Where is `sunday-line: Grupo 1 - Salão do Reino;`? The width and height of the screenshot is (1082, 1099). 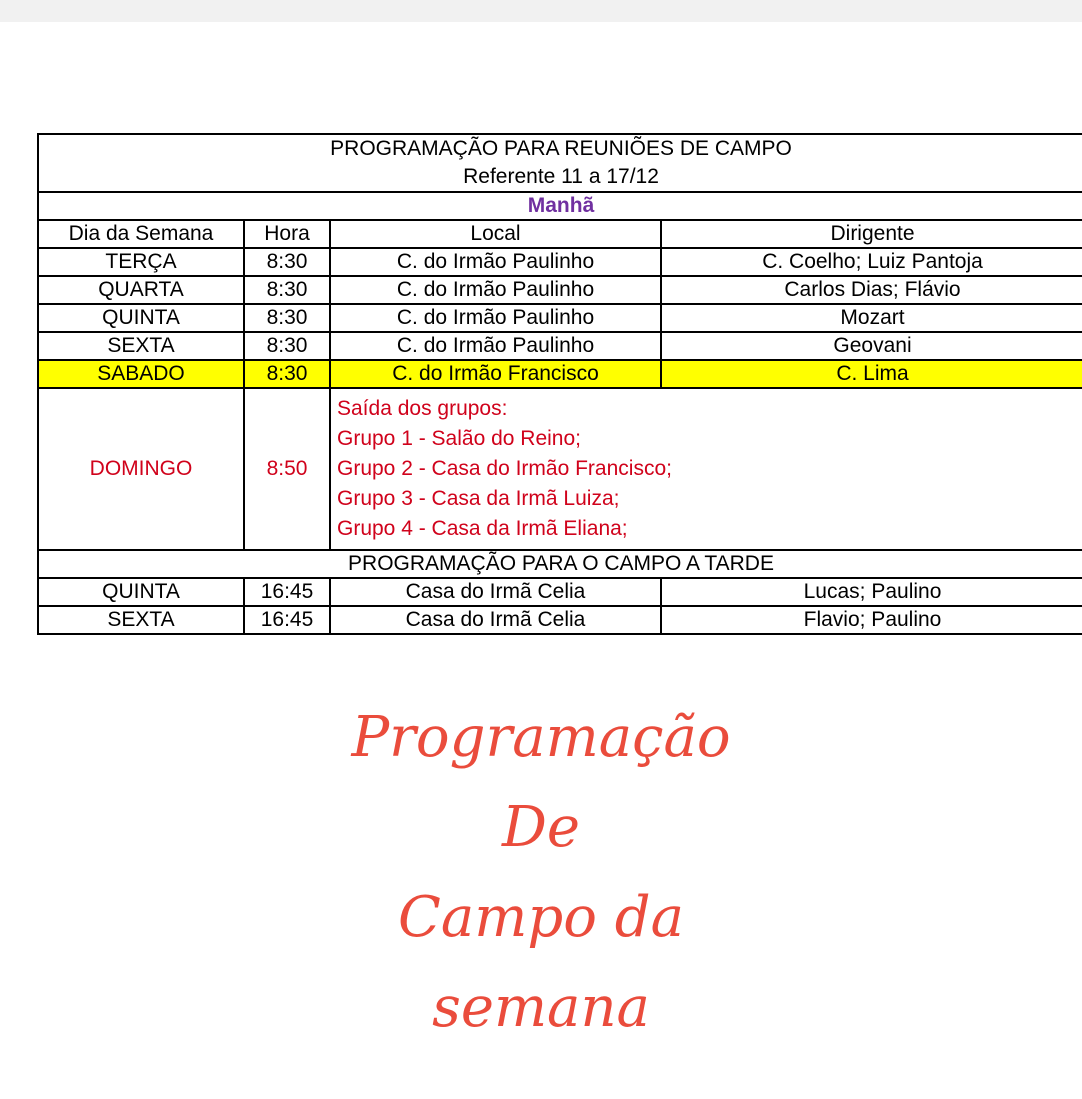
sunday-line: Grupo 1 - Salão do Reino; is located at coordinates (459, 438).